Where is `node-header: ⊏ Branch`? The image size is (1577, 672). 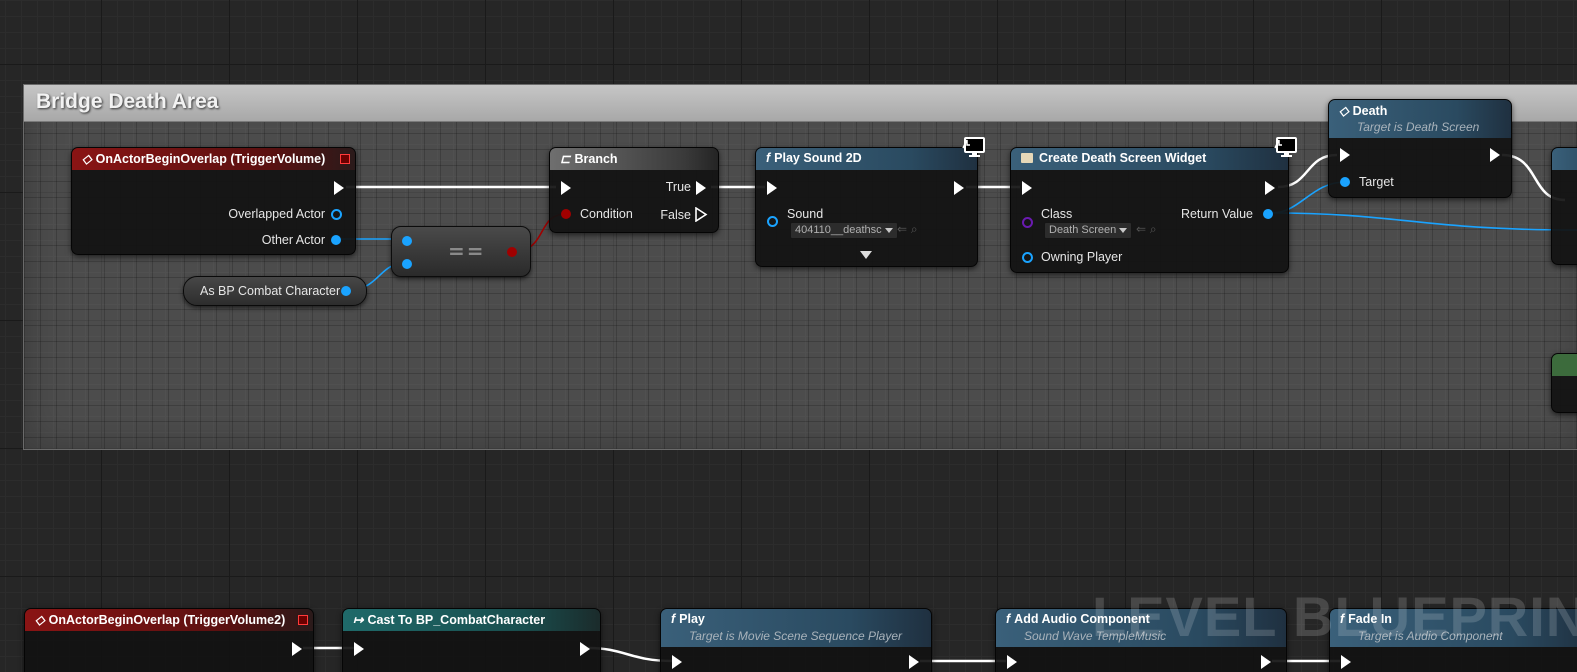
node-header: ⊏ Branch is located at coordinates (634, 159).